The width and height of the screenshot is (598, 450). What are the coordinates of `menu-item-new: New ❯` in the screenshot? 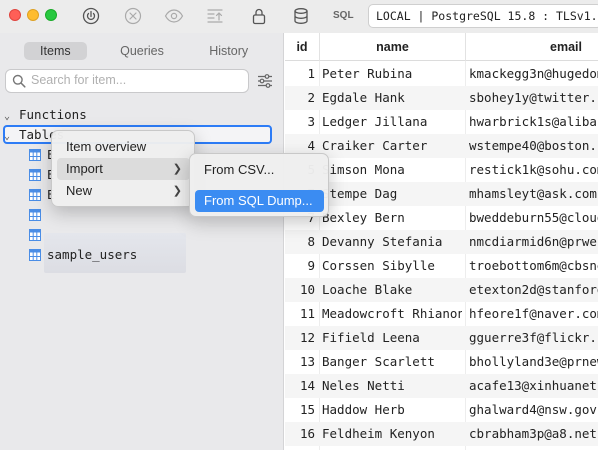 It's located at (123, 191).